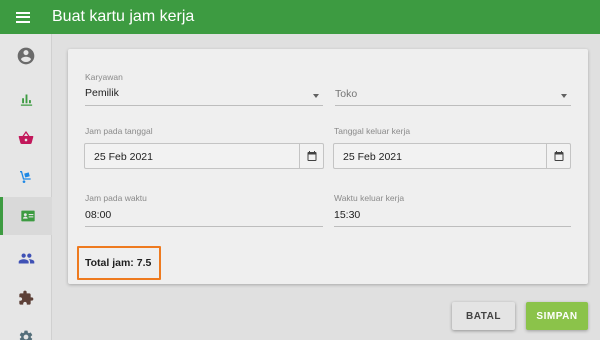 Image resolution: width=600 pixels, height=340 pixels. What do you see at coordinates (123, 16) in the screenshot?
I see `page-title: Buat kartu jam kerja` at bounding box center [123, 16].